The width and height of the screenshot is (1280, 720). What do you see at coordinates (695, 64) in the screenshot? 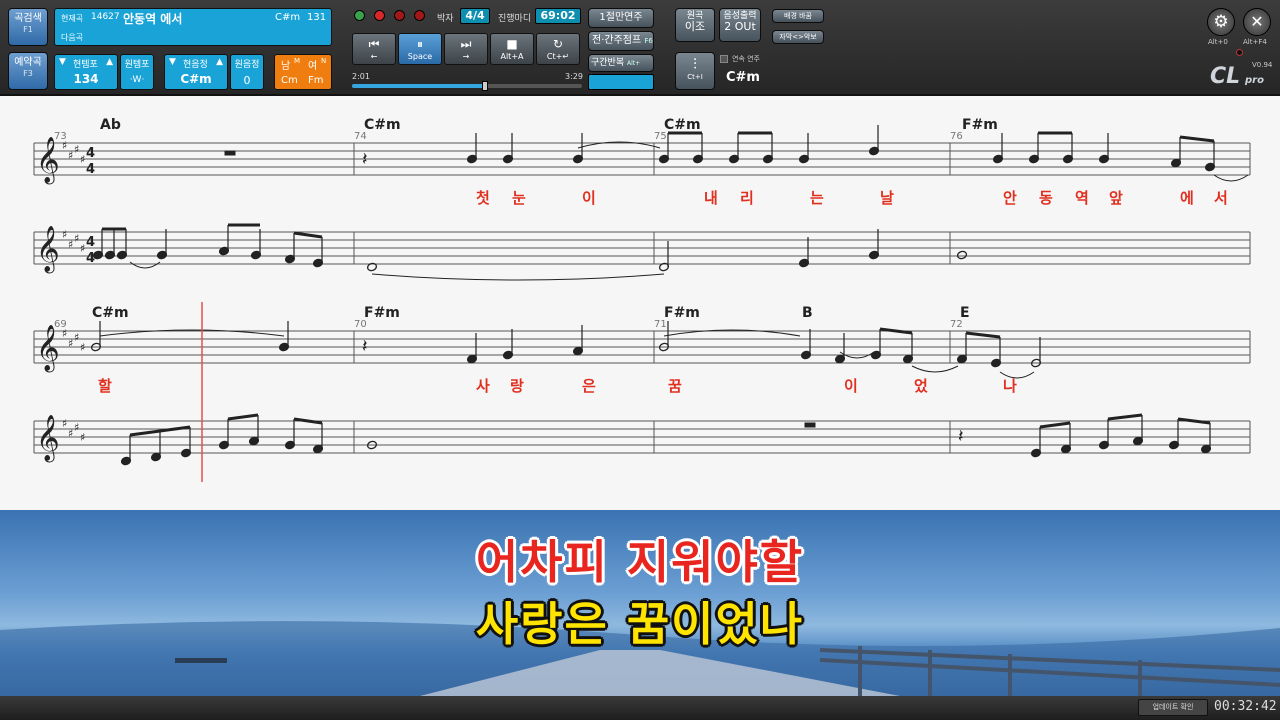
I see `mixer-icon: ⫶` at bounding box center [695, 64].